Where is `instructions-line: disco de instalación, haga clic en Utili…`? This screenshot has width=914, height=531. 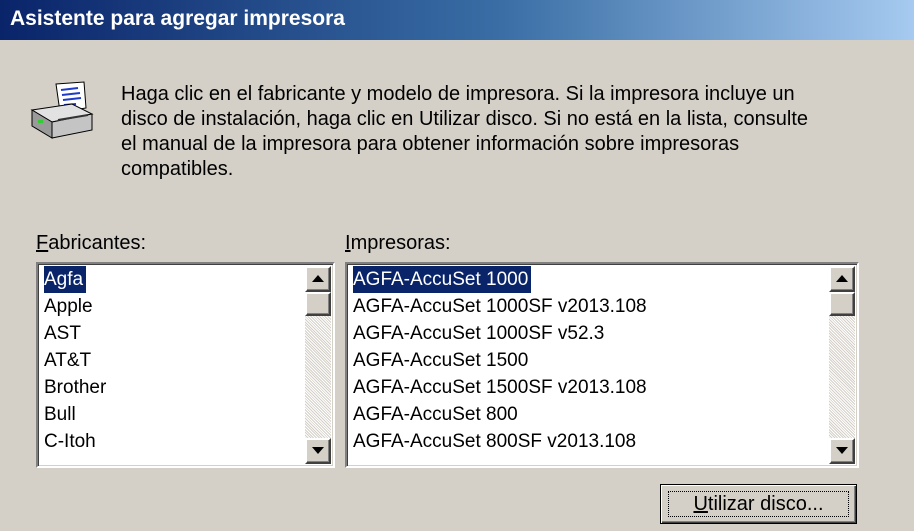 instructions-line: disco de instalación, haga clic en Utili… is located at coordinates (465, 119).